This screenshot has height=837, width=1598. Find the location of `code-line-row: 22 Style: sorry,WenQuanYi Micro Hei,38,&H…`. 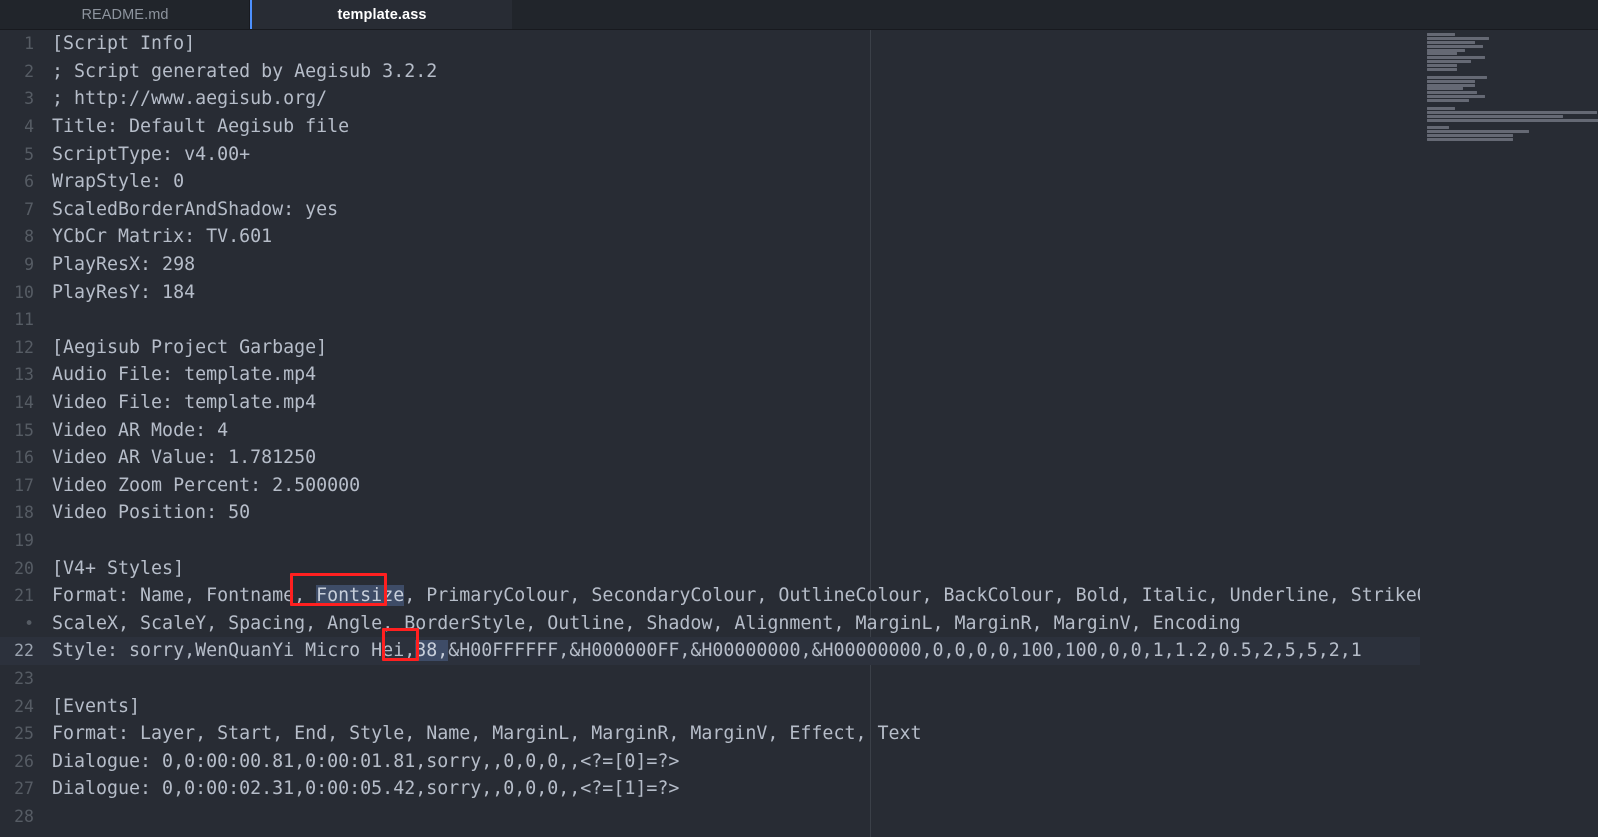

code-line-row: 22 Style: sorry,WenQuanYi Micro Hei,38,&H… is located at coordinates (710, 651).